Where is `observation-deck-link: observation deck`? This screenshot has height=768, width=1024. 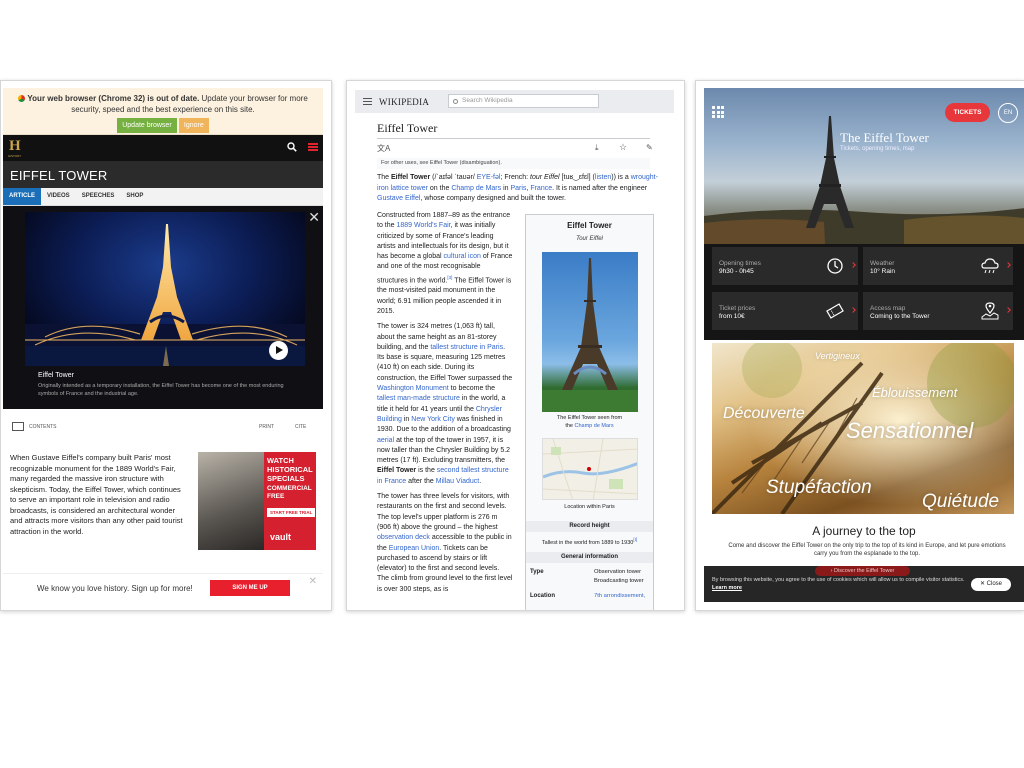
observation-deck-link: observation deck is located at coordinates (403, 537).